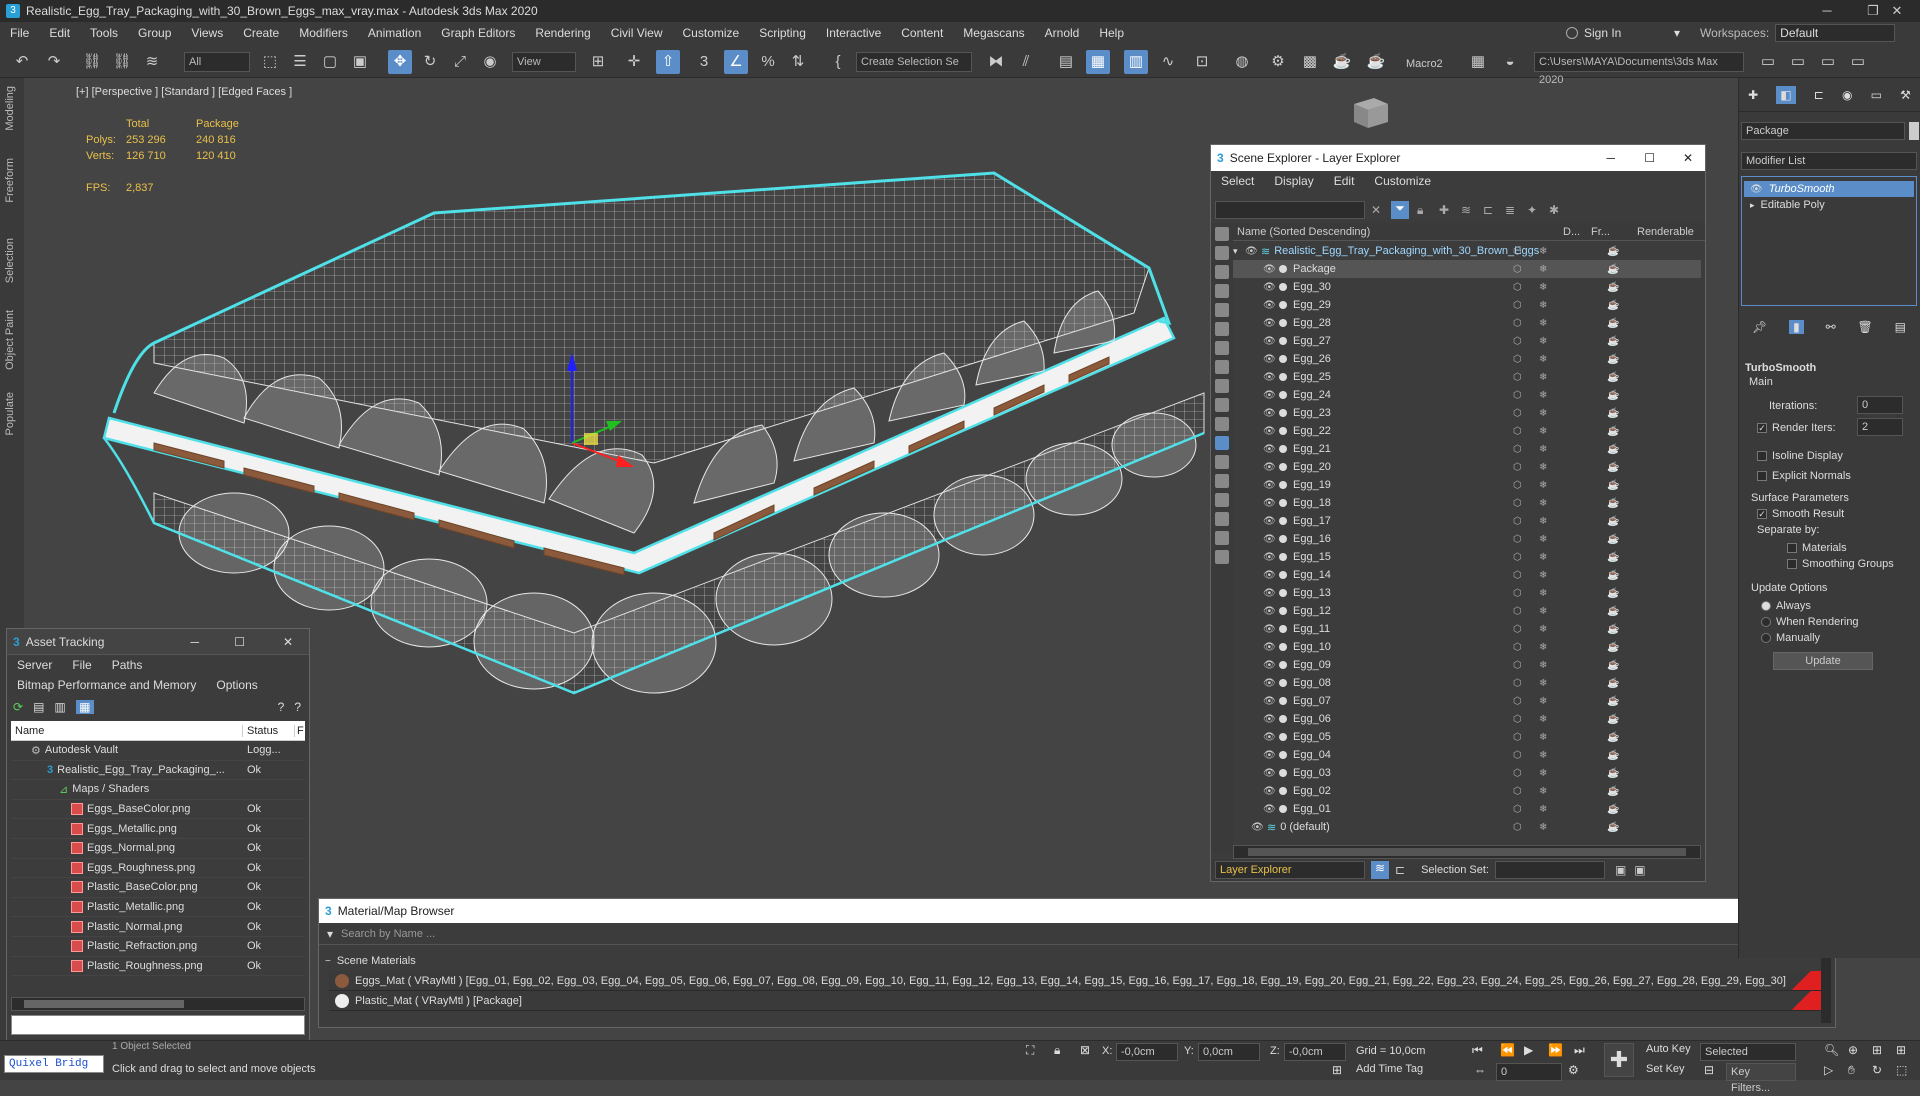 Image resolution: width=1920 pixels, height=1096 pixels. What do you see at coordinates (1762, 514) in the screenshot?
I see `smooth-result-checkbox: ✓` at bounding box center [1762, 514].